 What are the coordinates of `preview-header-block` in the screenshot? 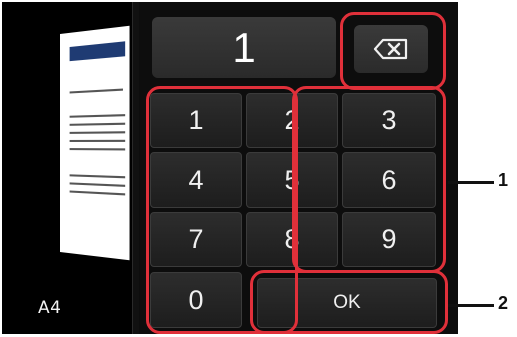 It's located at (97, 51).